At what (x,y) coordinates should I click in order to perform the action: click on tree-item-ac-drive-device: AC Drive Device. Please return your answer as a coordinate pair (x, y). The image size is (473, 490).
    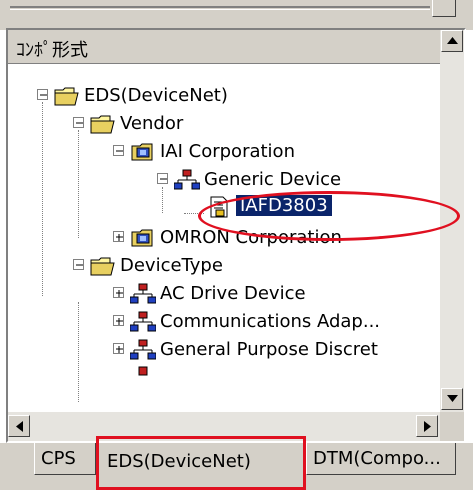
    Looking at the image, I should click on (223, 294).